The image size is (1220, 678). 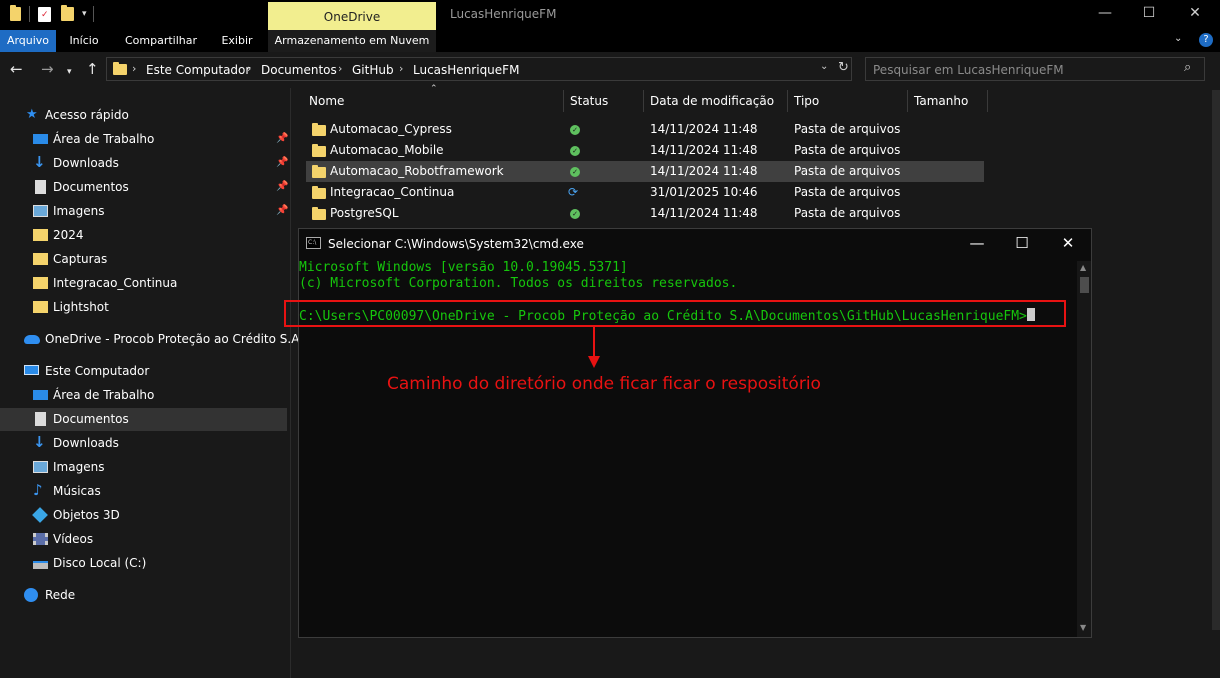 What do you see at coordinates (52, 13) in the screenshot?
I see `quick-access-toolbar: ✓ ▾` at bounding box center [52, 13].